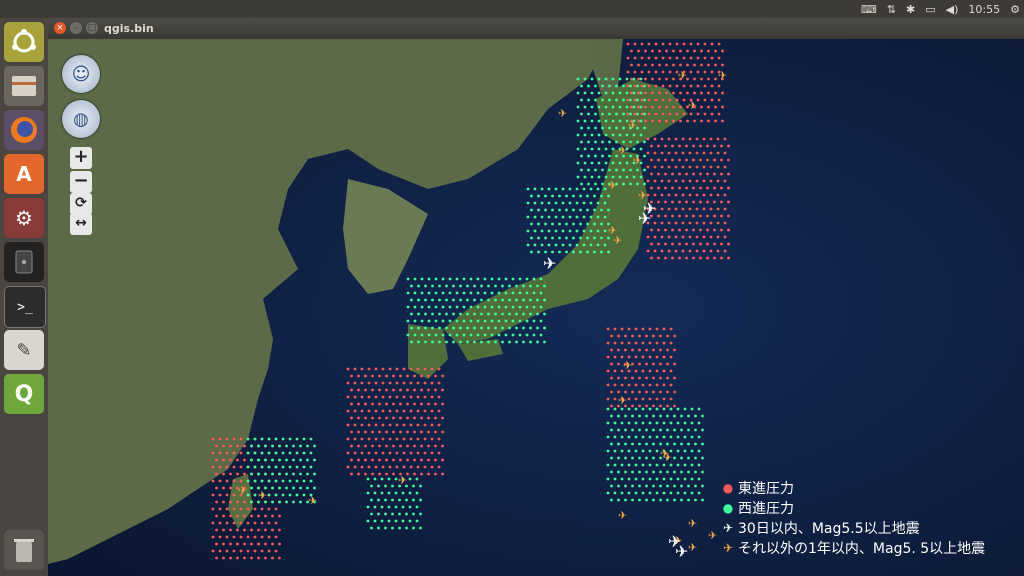 This screenshot has width=1024, height=576. I want to click on volume-icon: ◀), so click(952, 9).